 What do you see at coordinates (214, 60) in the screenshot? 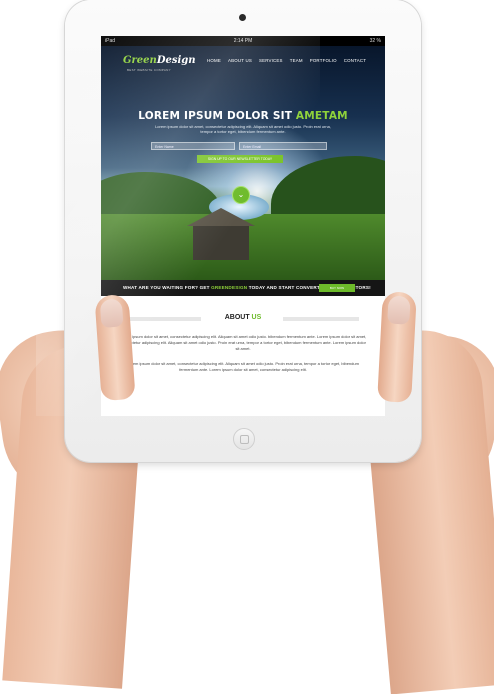
I see `nav-item-home: HOME` at bounding box center [214, 60].